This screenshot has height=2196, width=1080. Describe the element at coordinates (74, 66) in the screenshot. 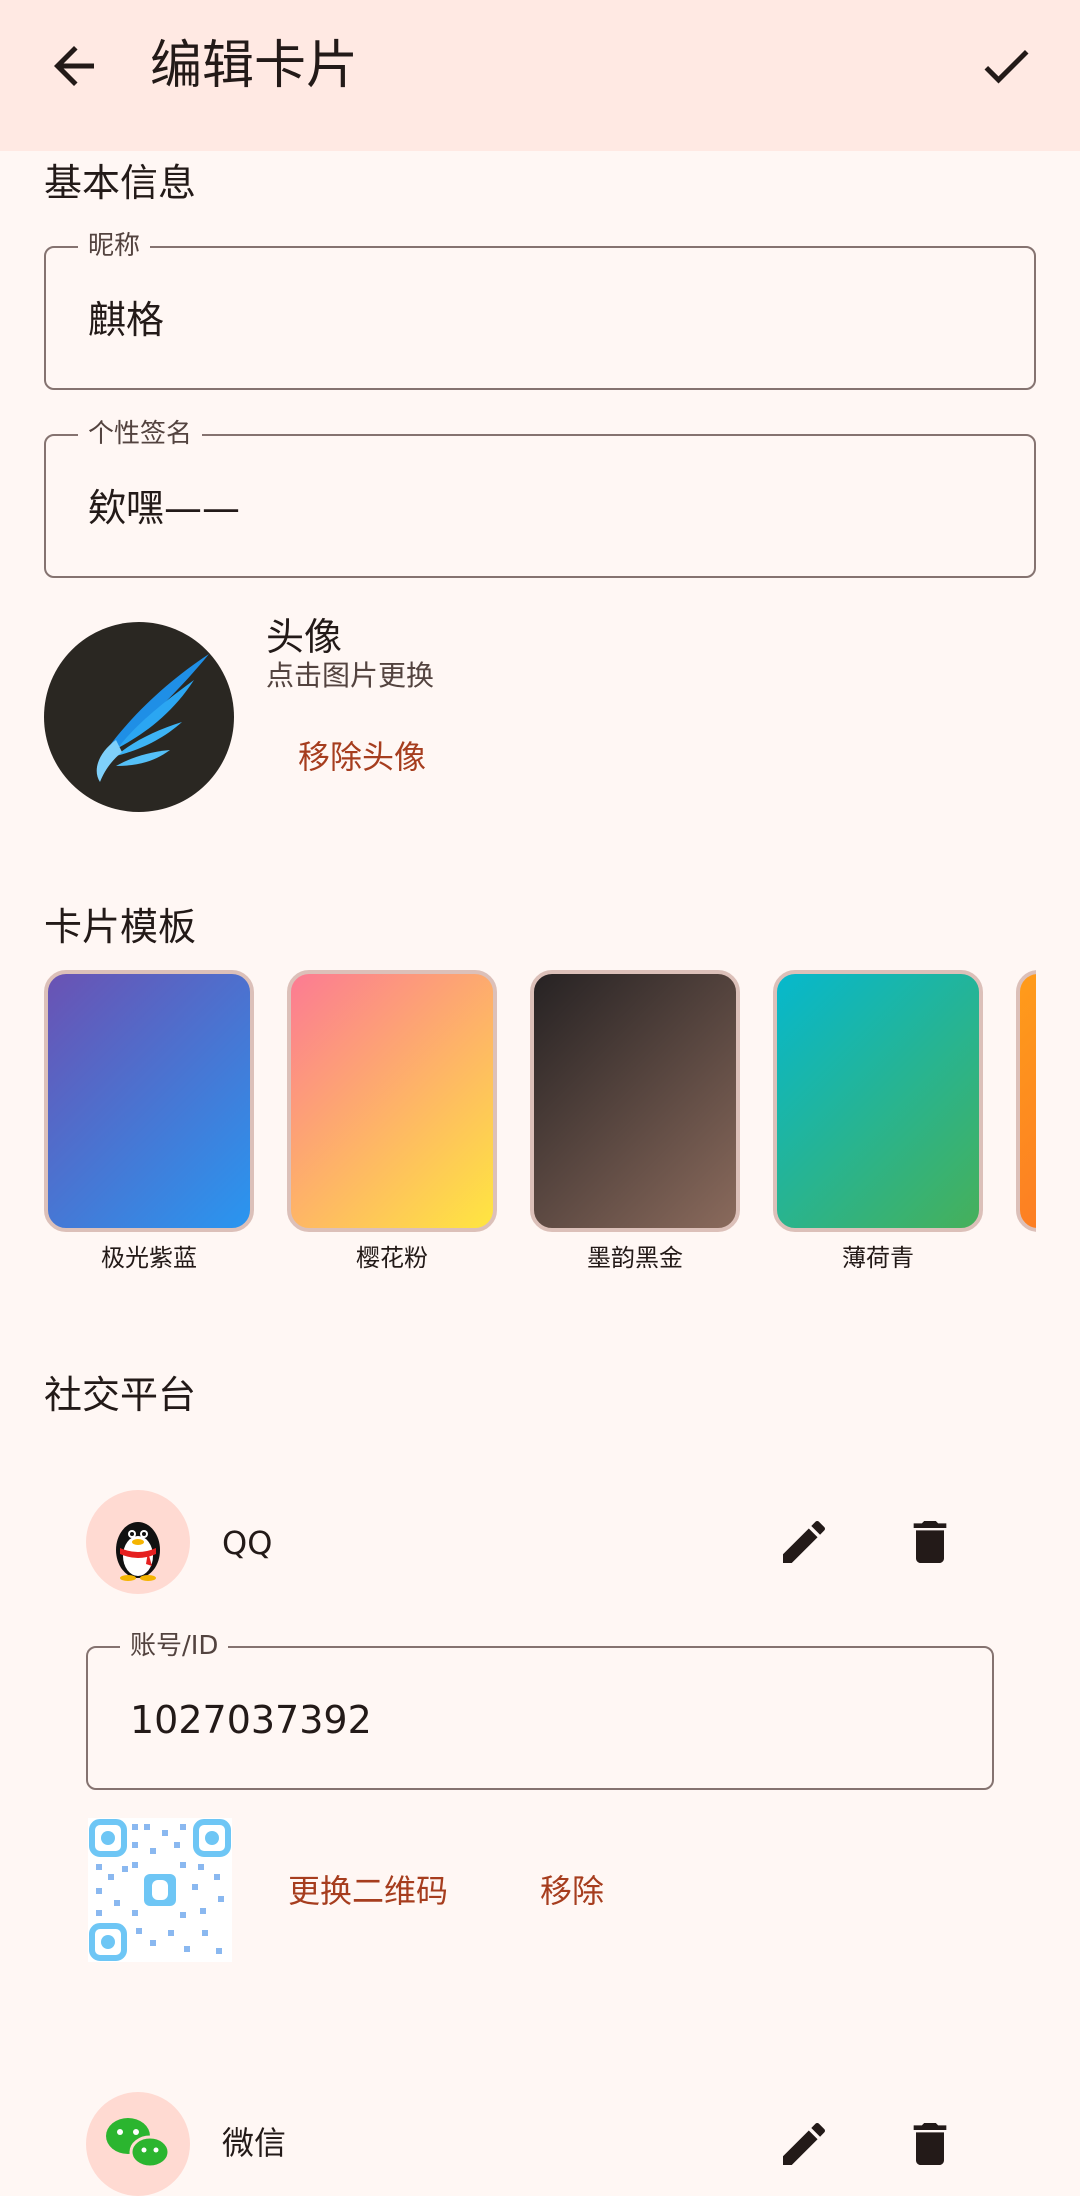

I see `back-arrow-icon` at that location.